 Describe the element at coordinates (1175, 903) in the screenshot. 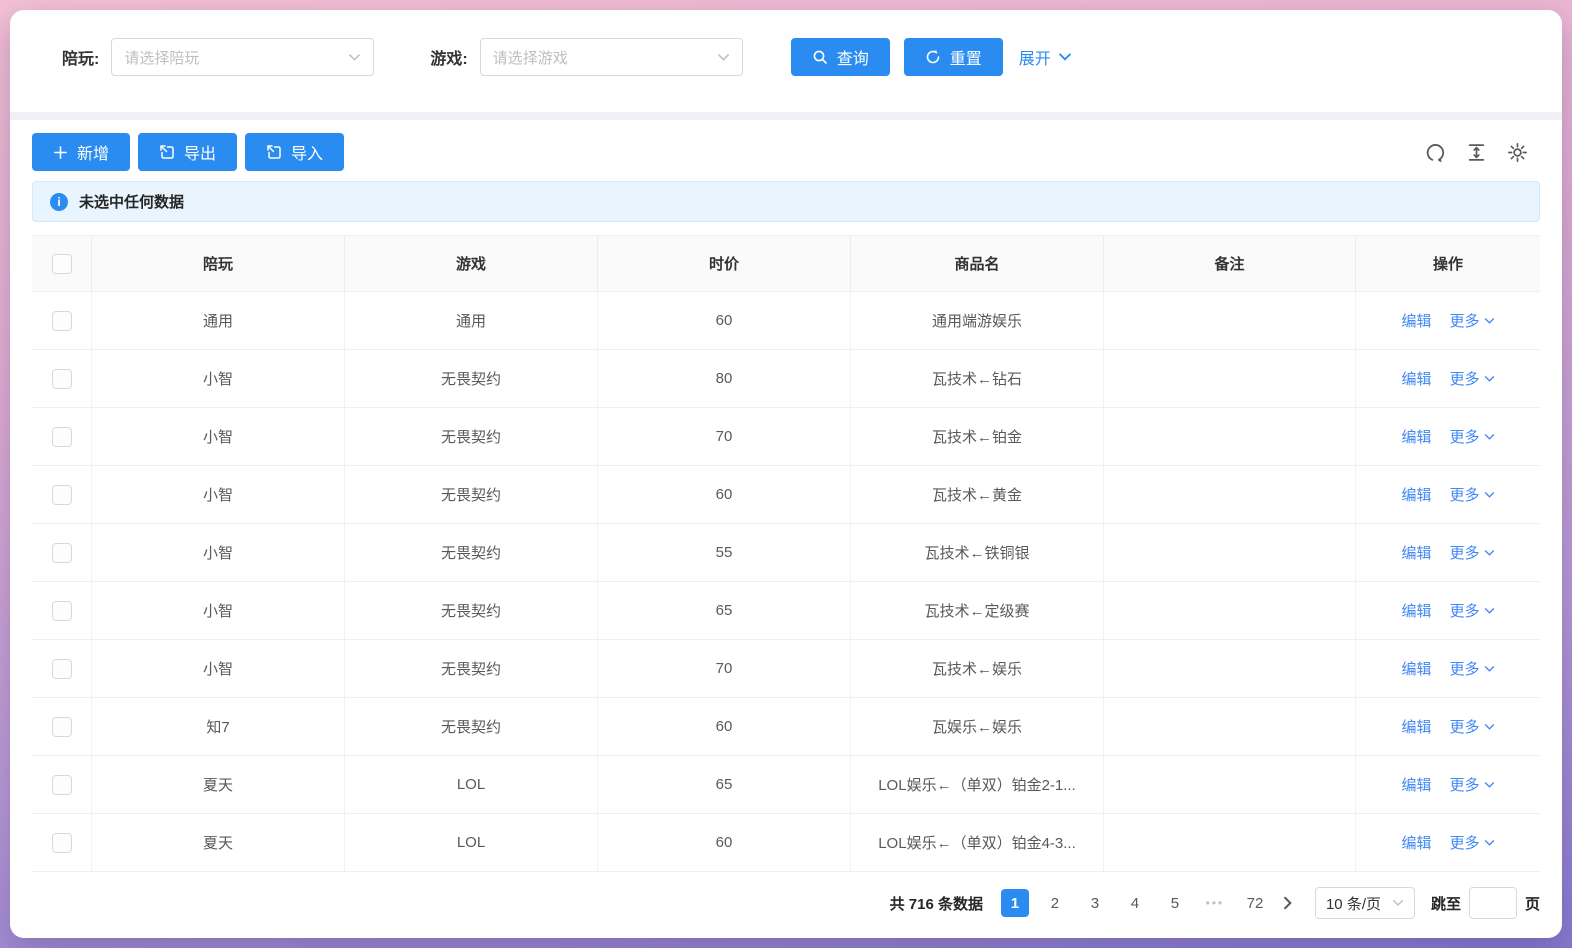

I see `page-button-5: 5` at that location.